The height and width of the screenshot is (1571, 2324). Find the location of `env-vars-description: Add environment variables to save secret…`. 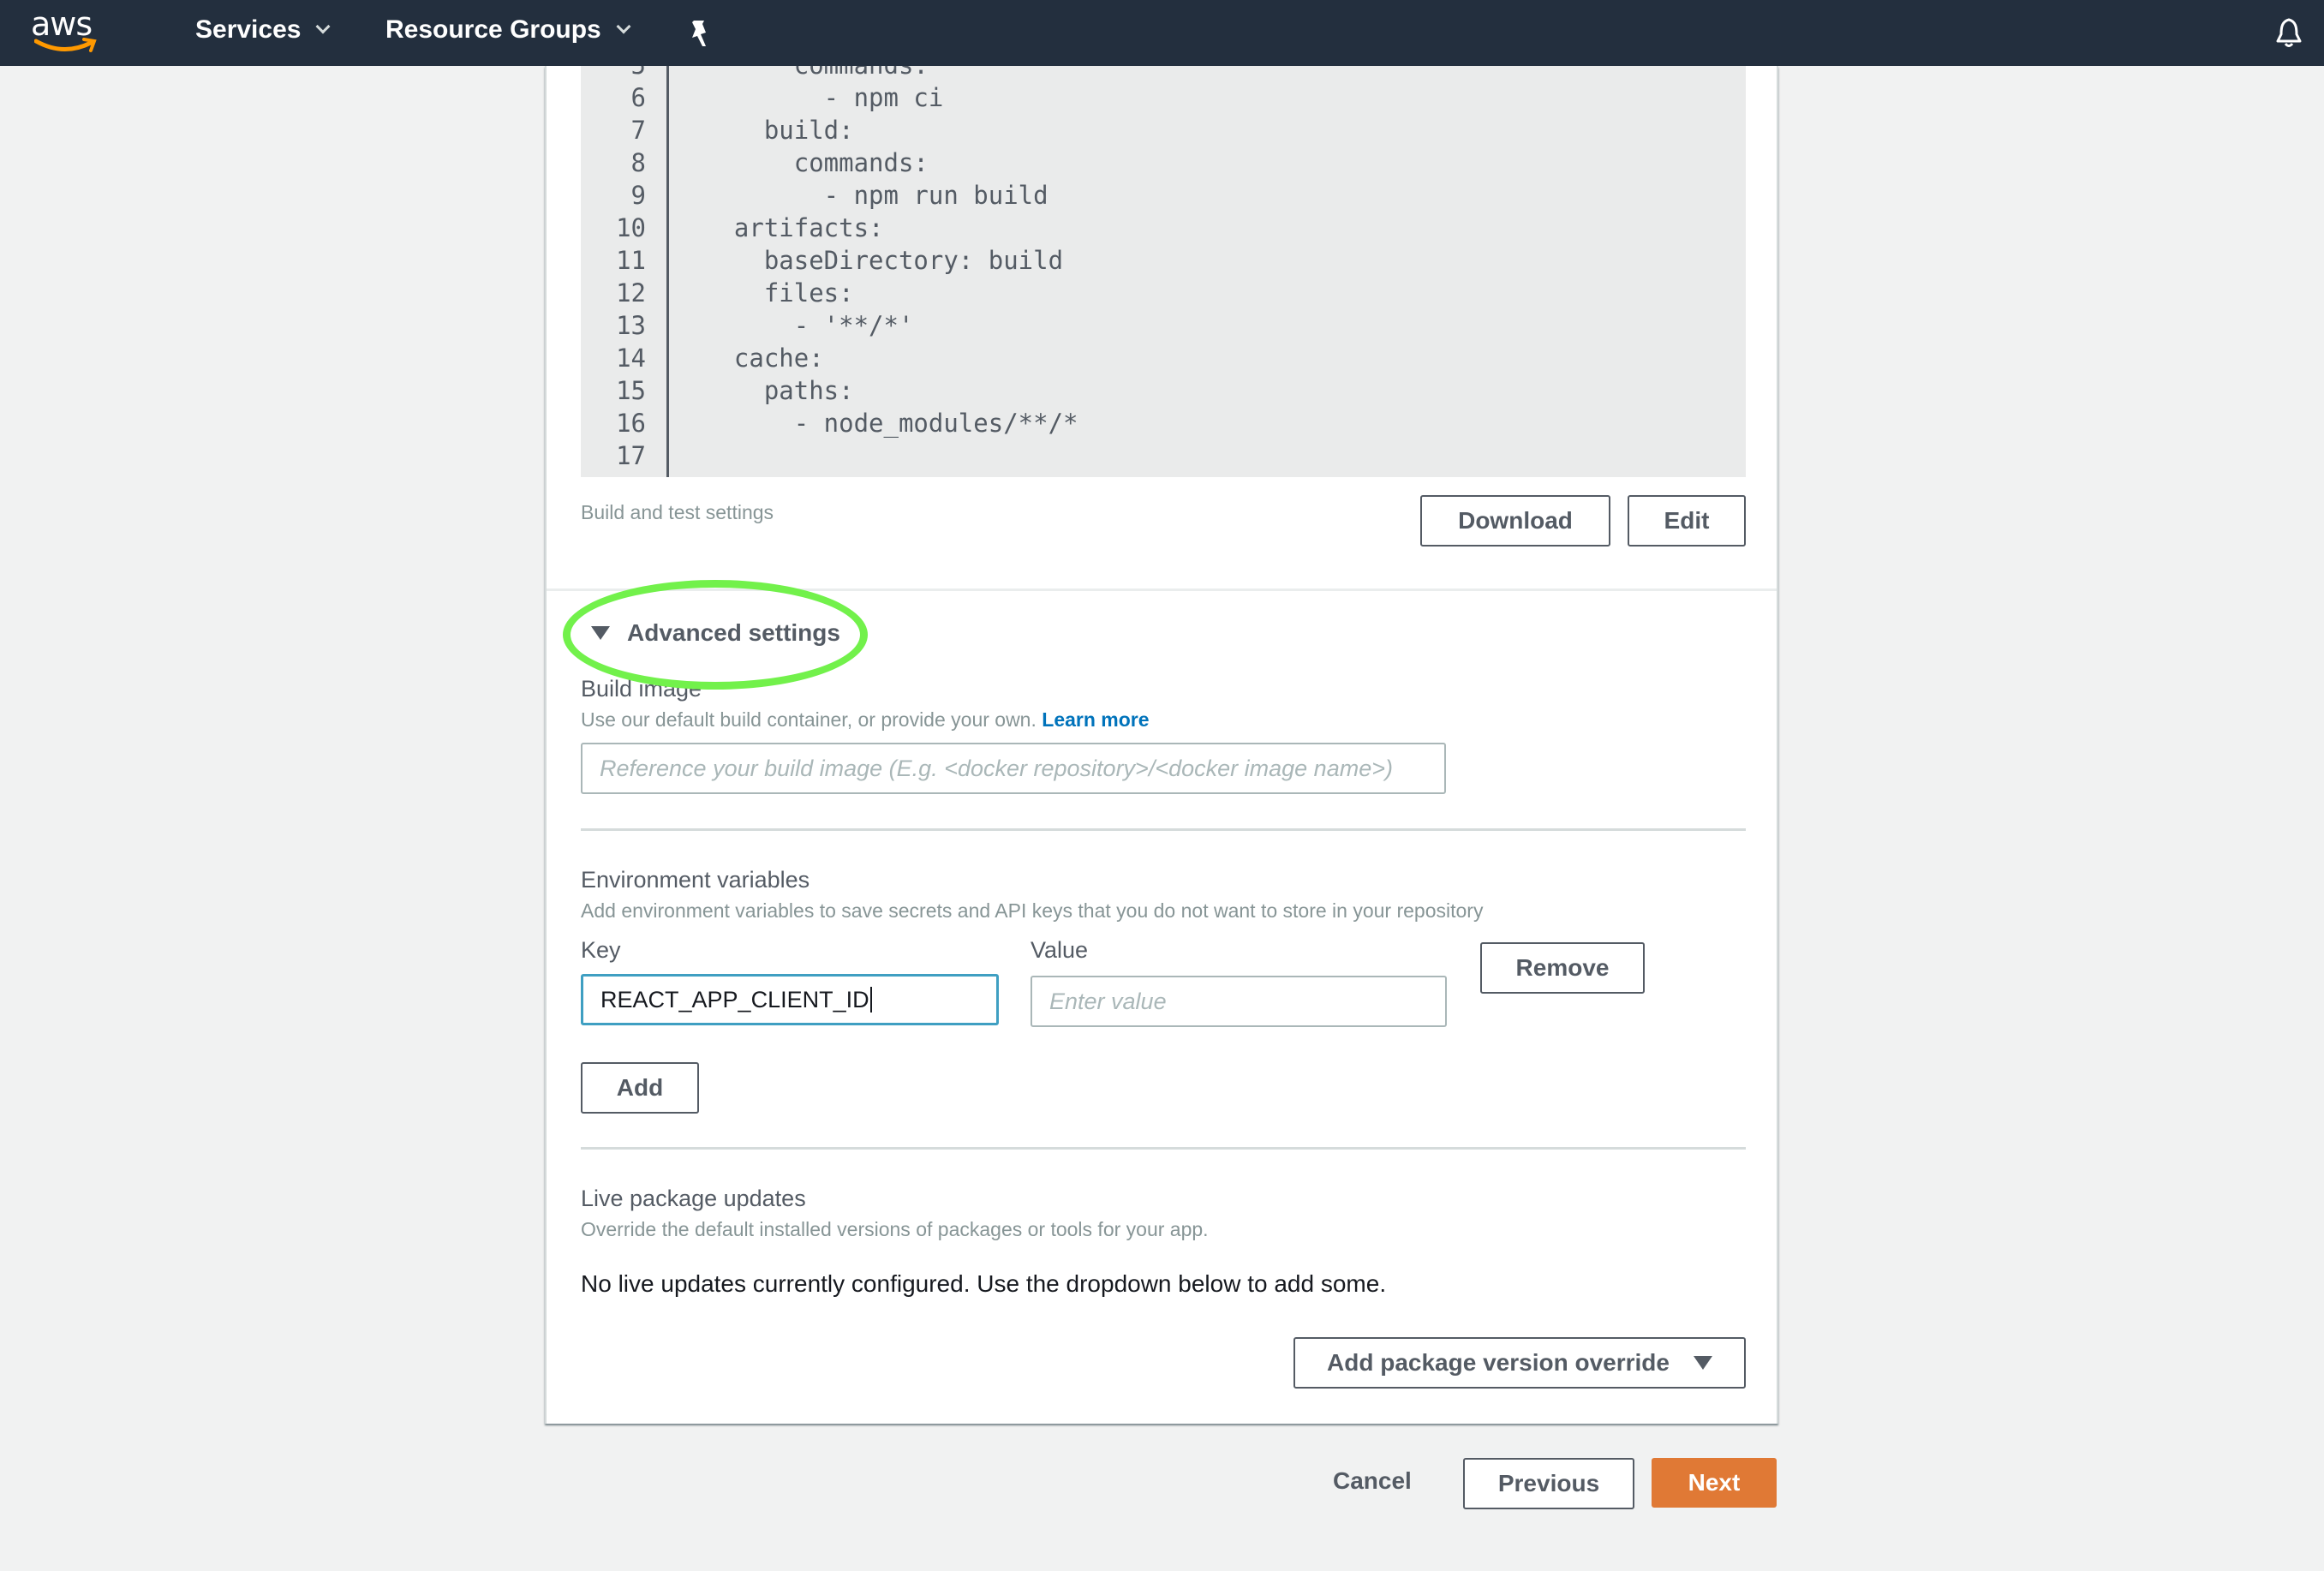

env-vars-description: Add environment variables to save secret… is located at coordinates (1032, 910).